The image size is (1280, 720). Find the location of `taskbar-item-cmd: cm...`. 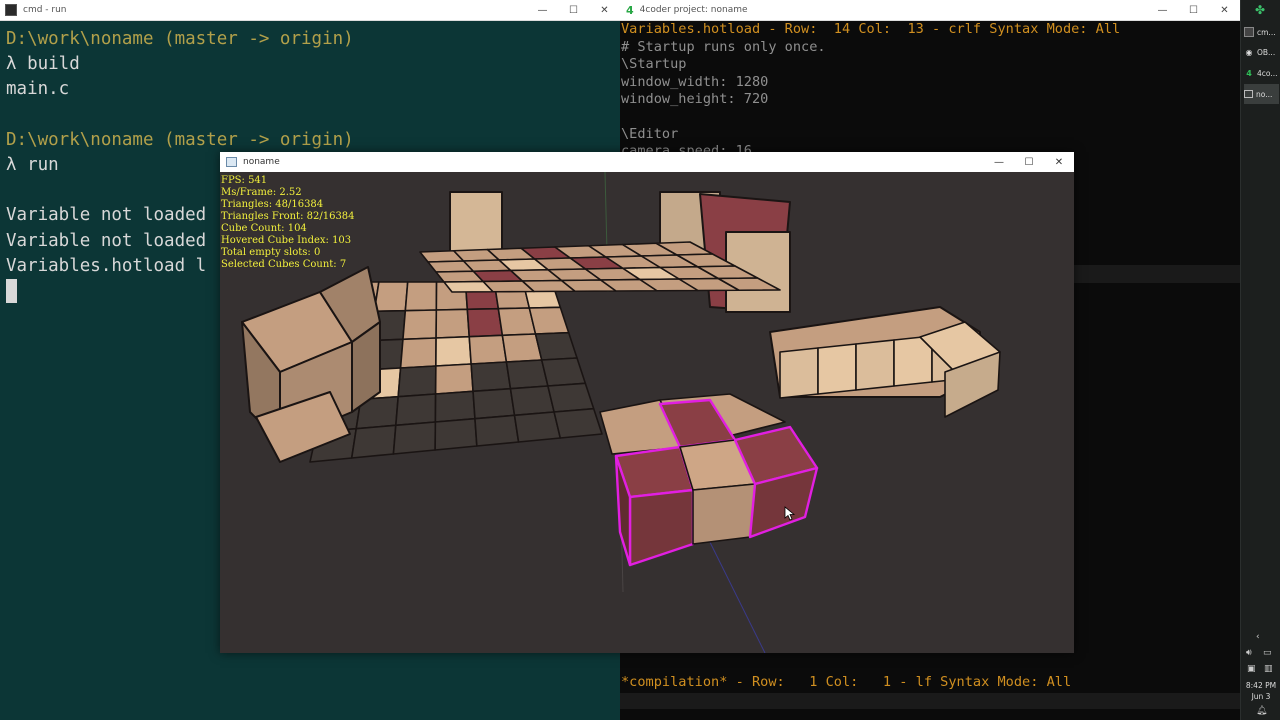

taskbar-item-cmd: cm... is located at coordinates (1261, 32).